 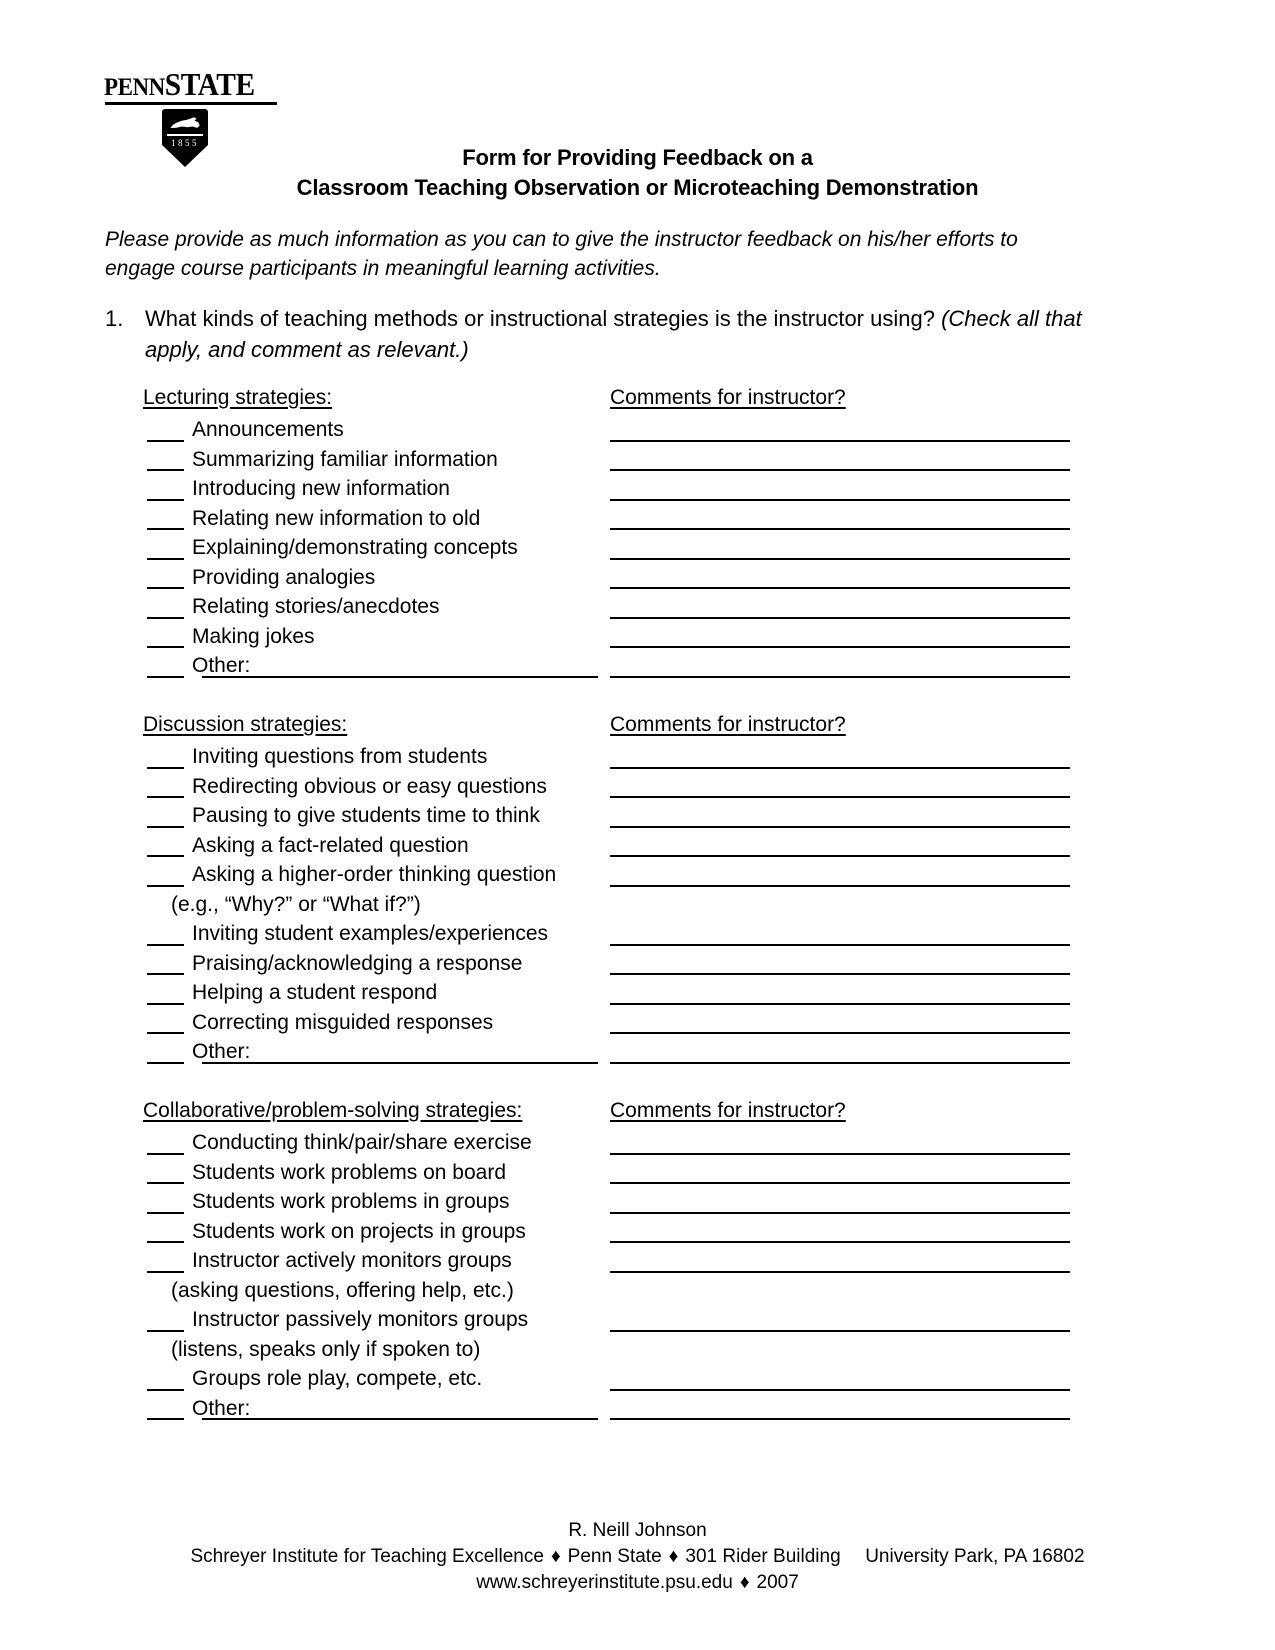 I want to click on checklist-item-label: Relating new information to old, so click(x=336, y=518).